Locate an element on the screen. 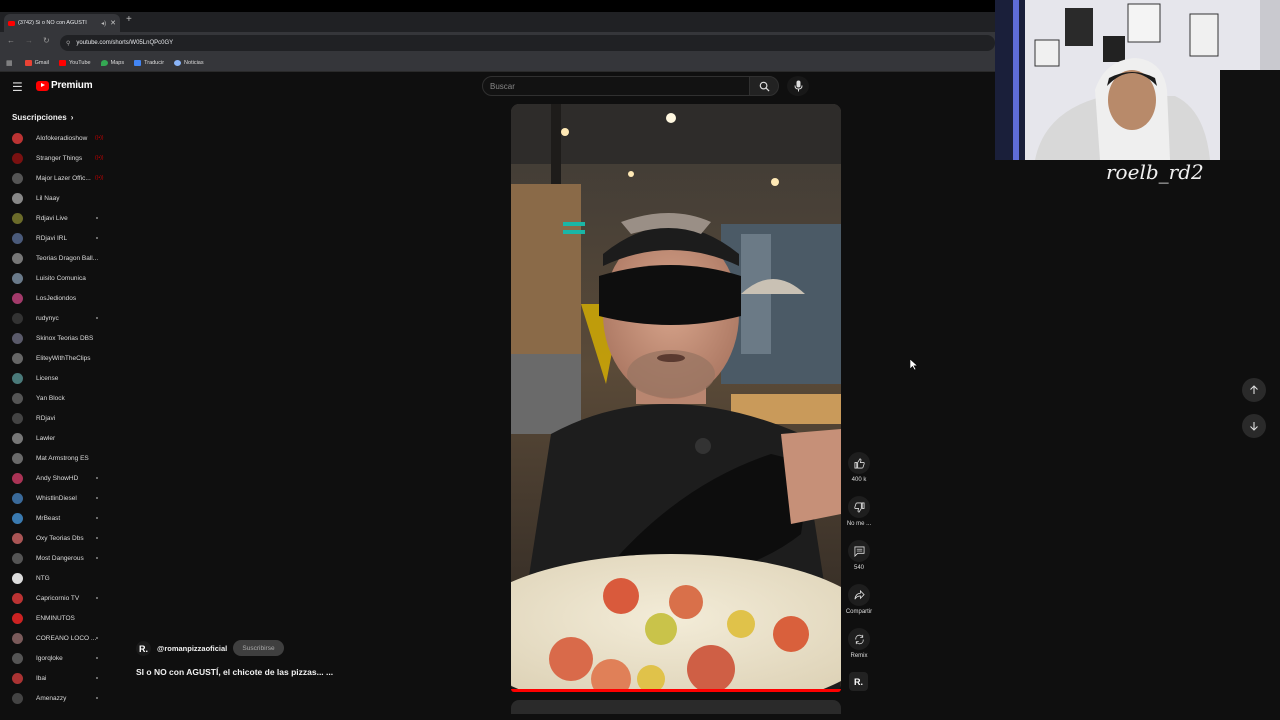 Image resolution: width=1280 pixels, height=720 pixels. sidebar-subscription-item: ENMINUTOS is located at coordinates (57, 618).